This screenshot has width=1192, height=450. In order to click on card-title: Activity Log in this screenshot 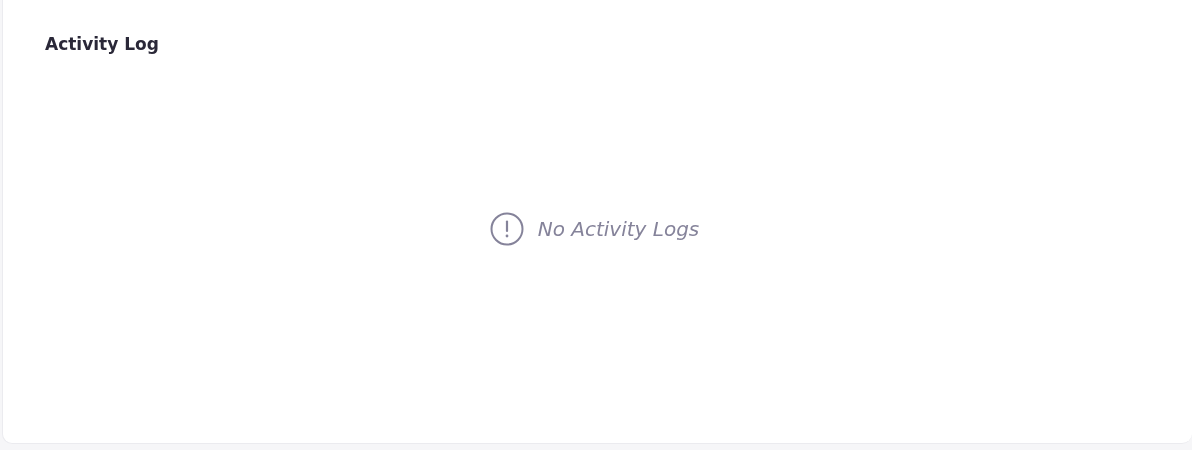, I will do `click(102, 44)`.